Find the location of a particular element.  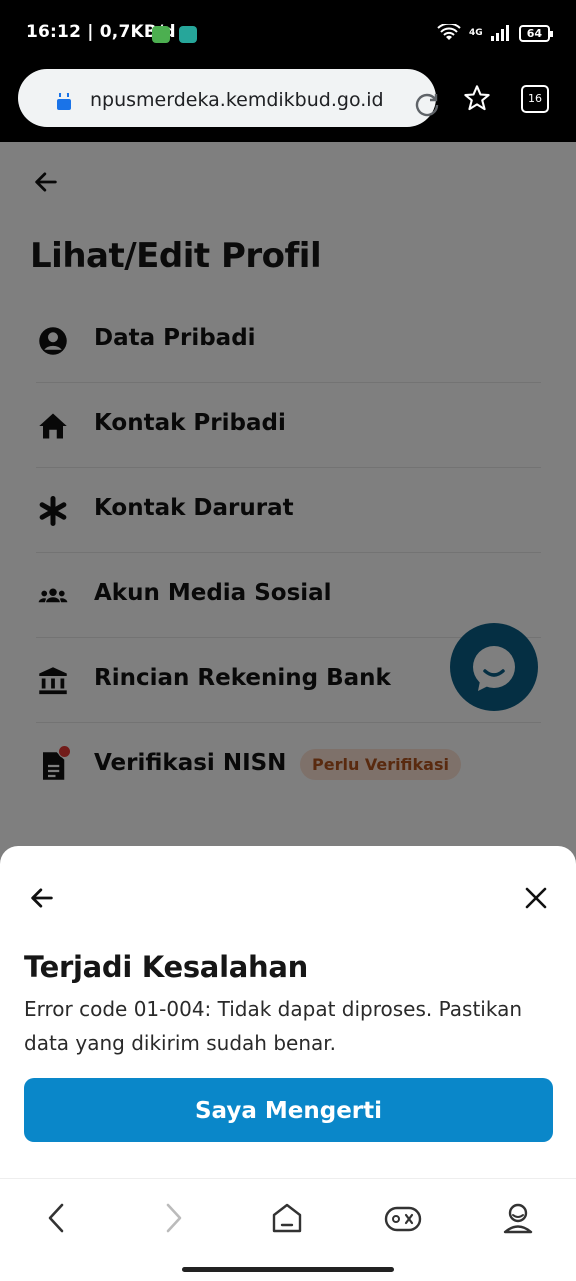

forward-chevron-icon is located at coordinates (173, 1218).